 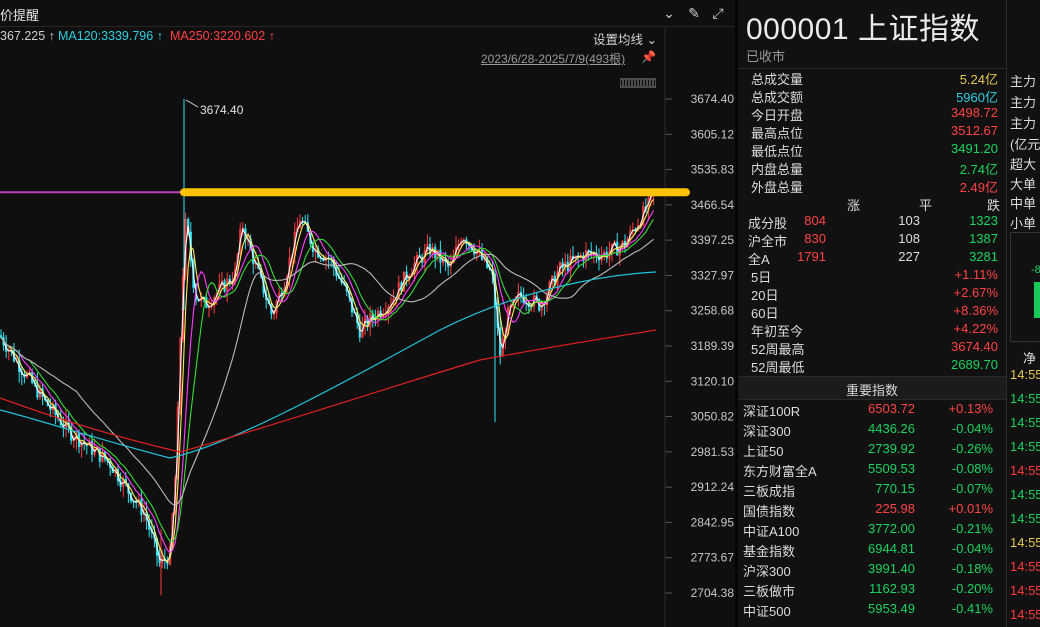 I want to click on index-change: -0.07%, so click(x=972, y=488).